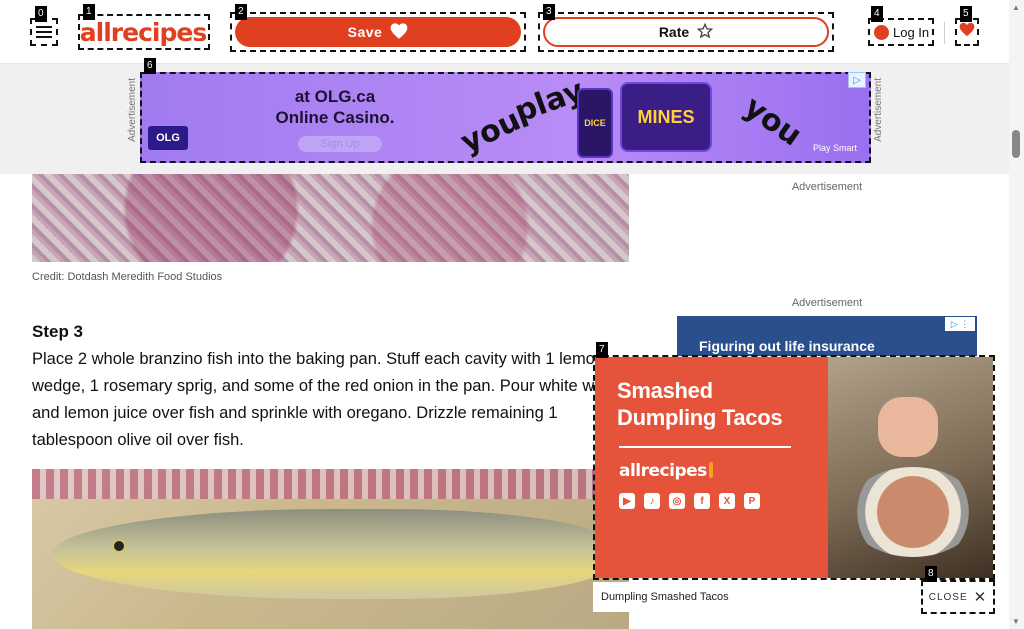 Image resolution: width=1024 pixels, height=629 pixels. I want to click on spoon-icon, so click(710, 470).